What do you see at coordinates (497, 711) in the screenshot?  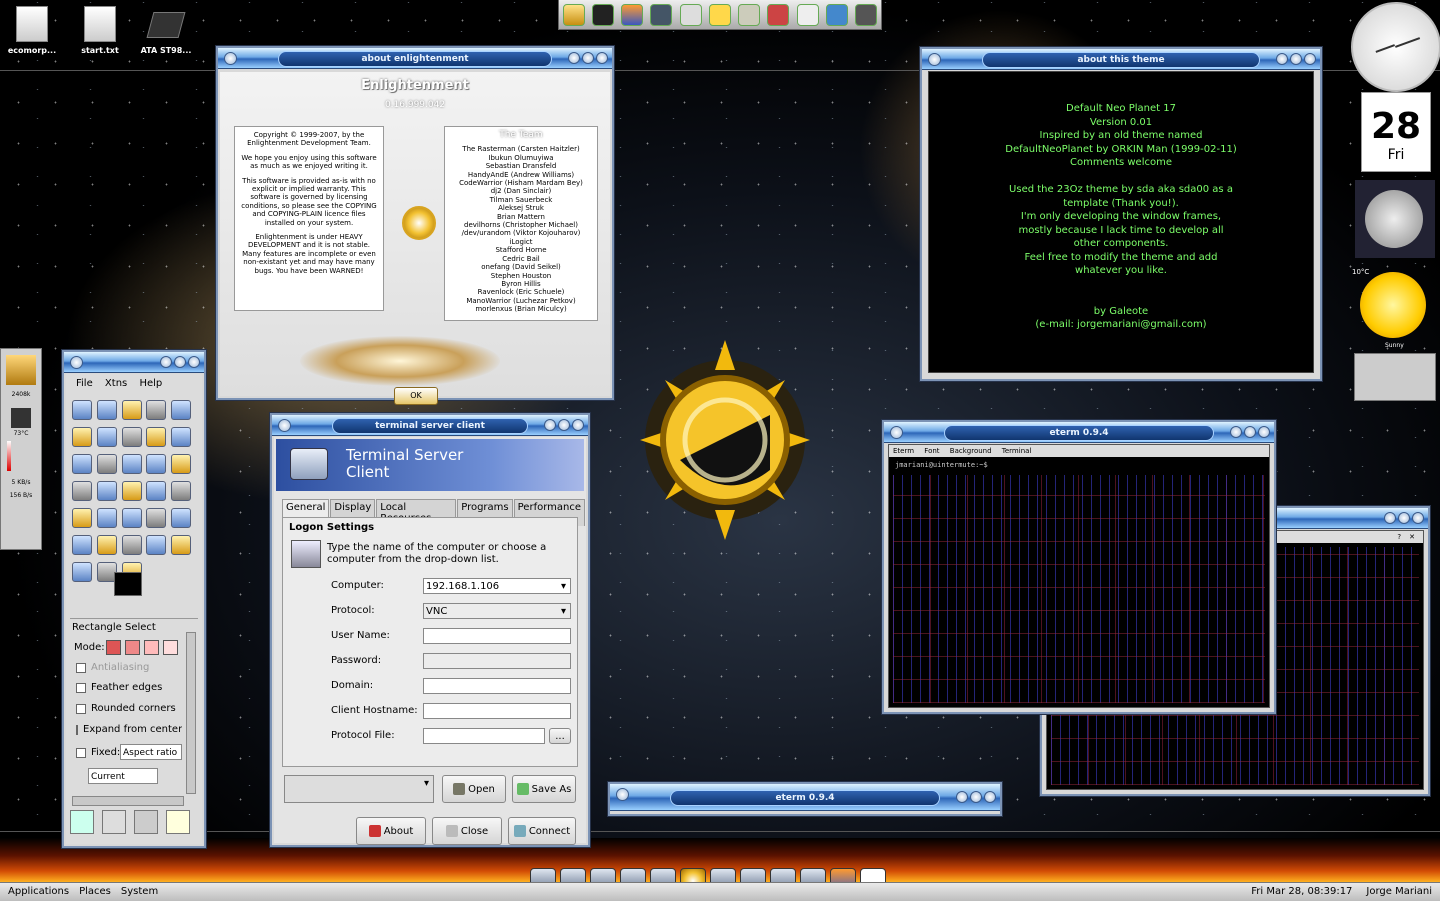 I see `client-hostname-input` at bounding box center [497, 711].